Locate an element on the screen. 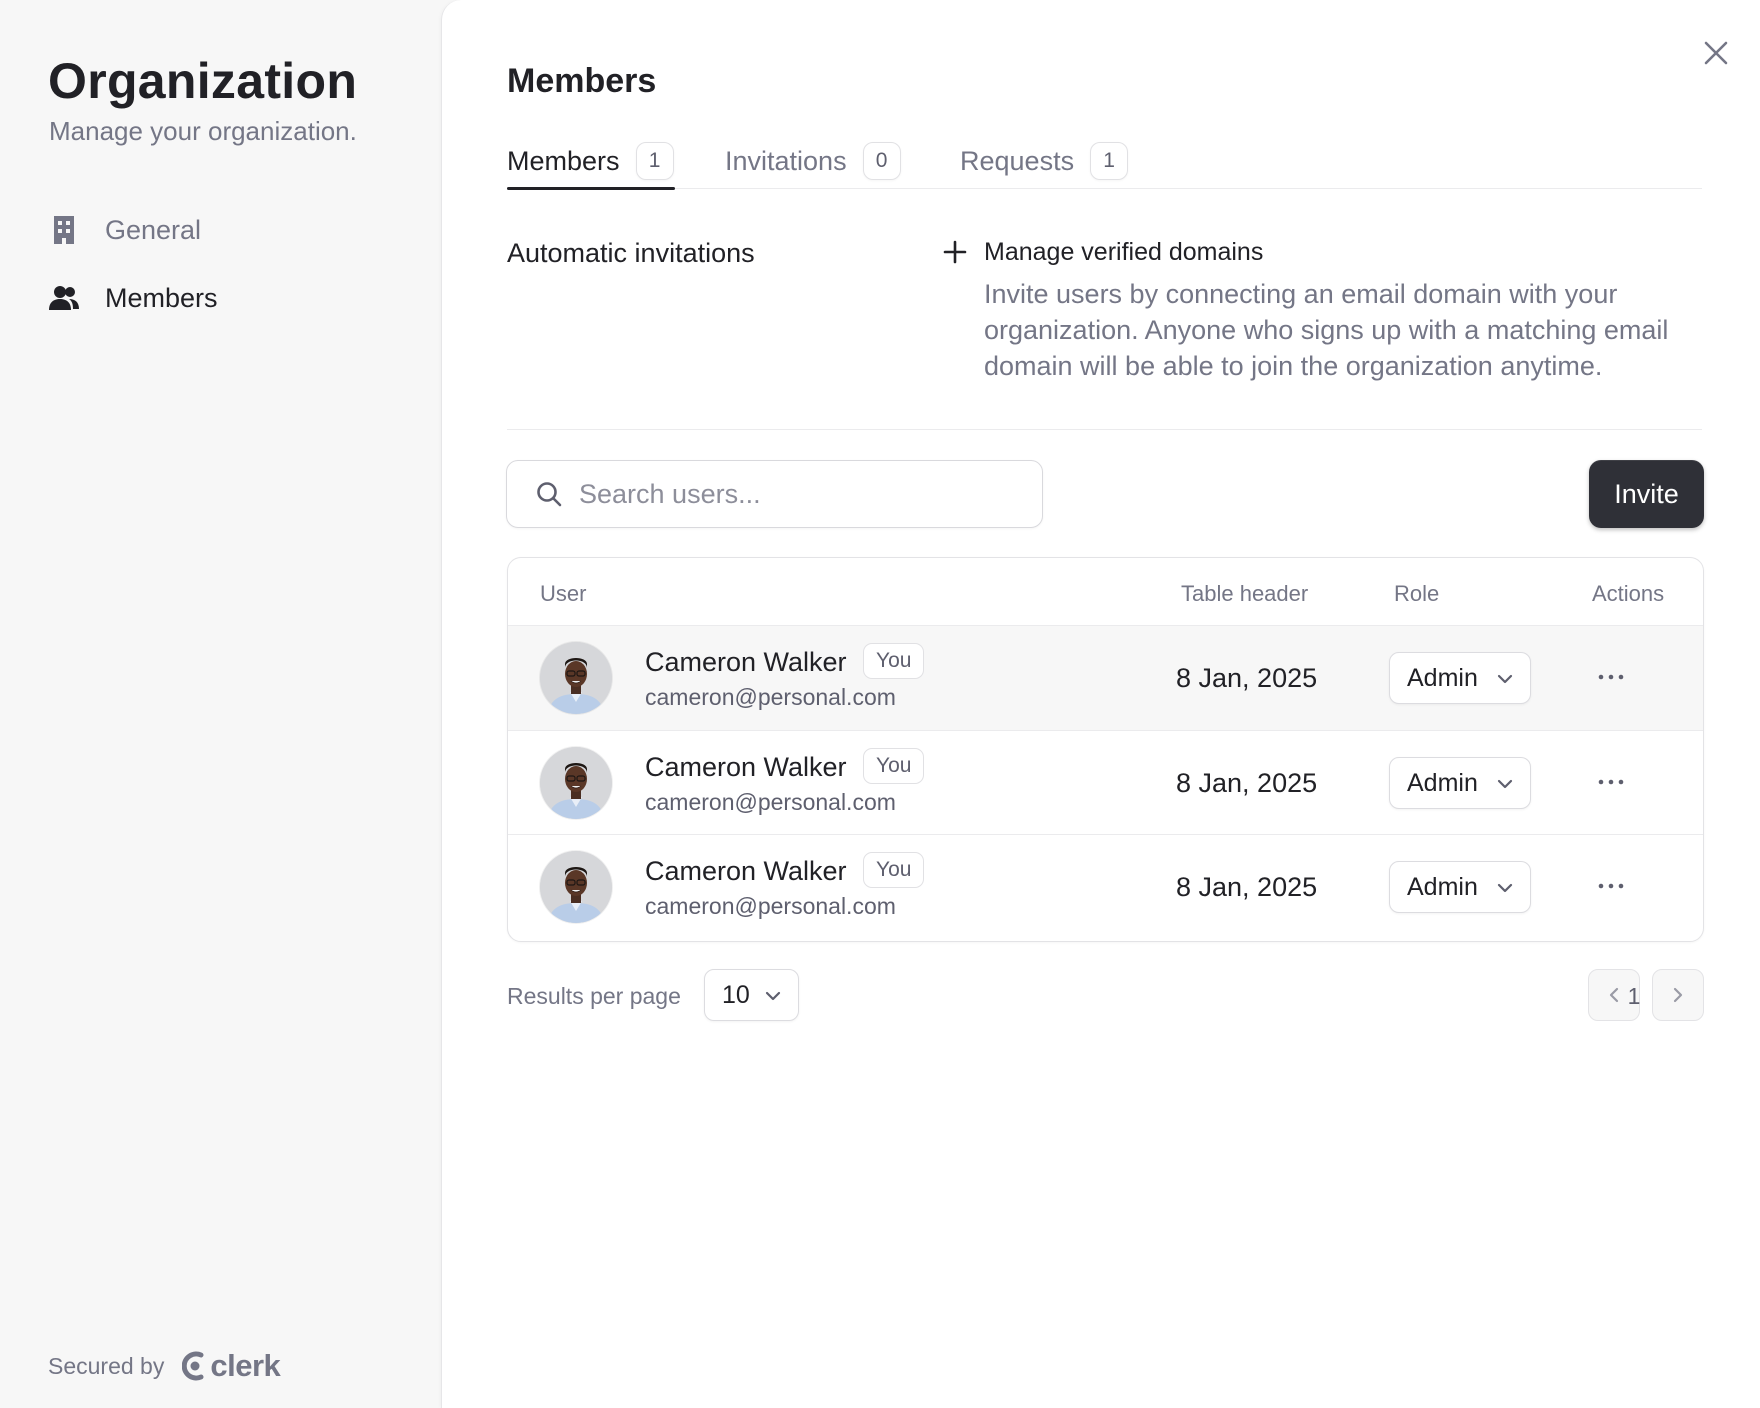 The width and height of the screenshot is (1760, 1408). sidebar-item-label: Members is located at coordinates (161, 297).